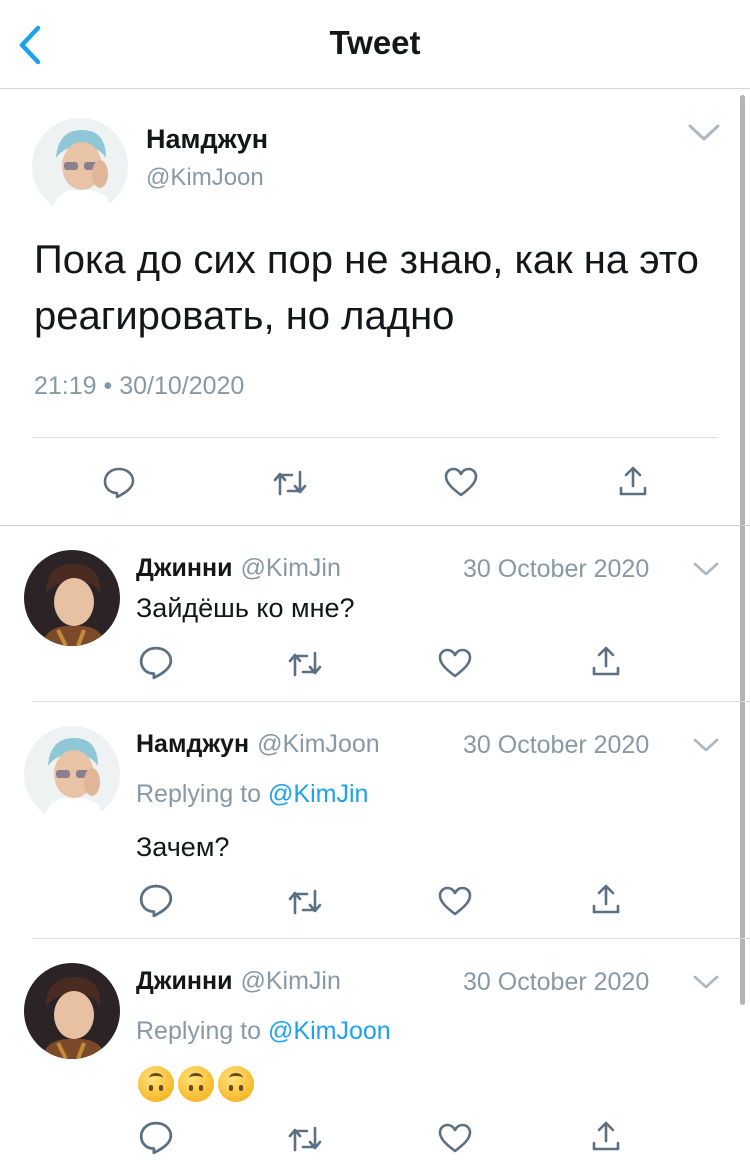 The width and height of the screenshot is (750, 1174). I want to click on replying-to: Replying to @KimJin, so click(252, 794).